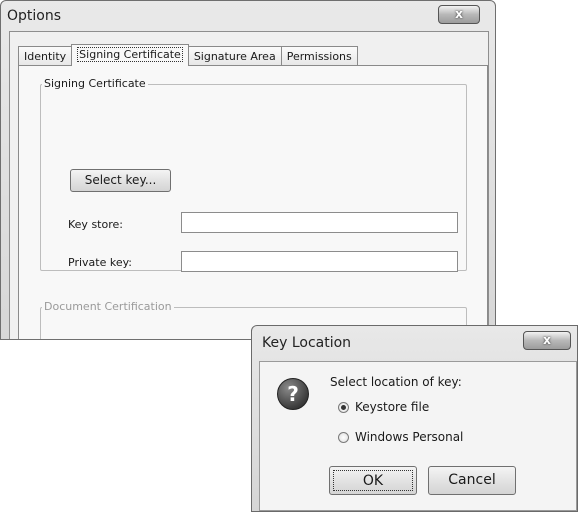  I want to click on radio-keystore-file: Keystore file, so click(383, 407).